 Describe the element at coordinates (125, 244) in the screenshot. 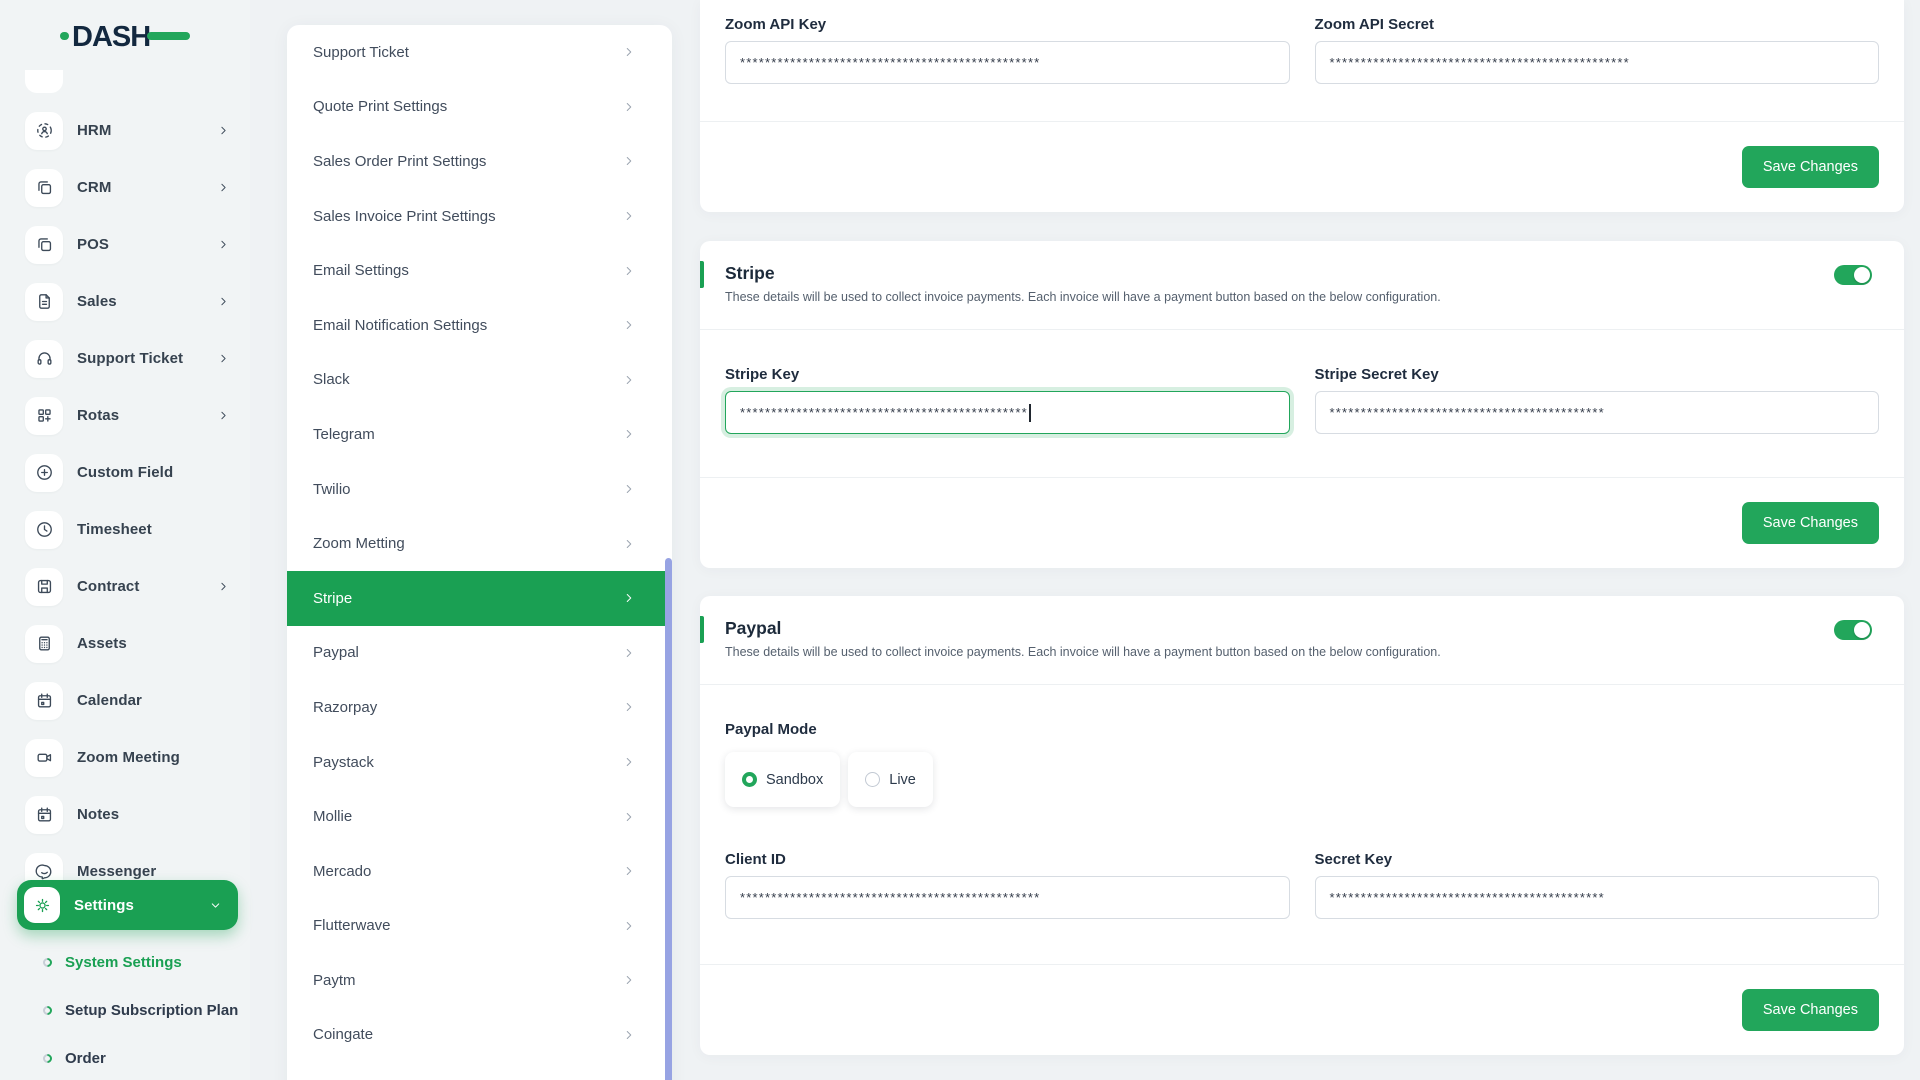

I see `sidebar-item: POS` at that location.